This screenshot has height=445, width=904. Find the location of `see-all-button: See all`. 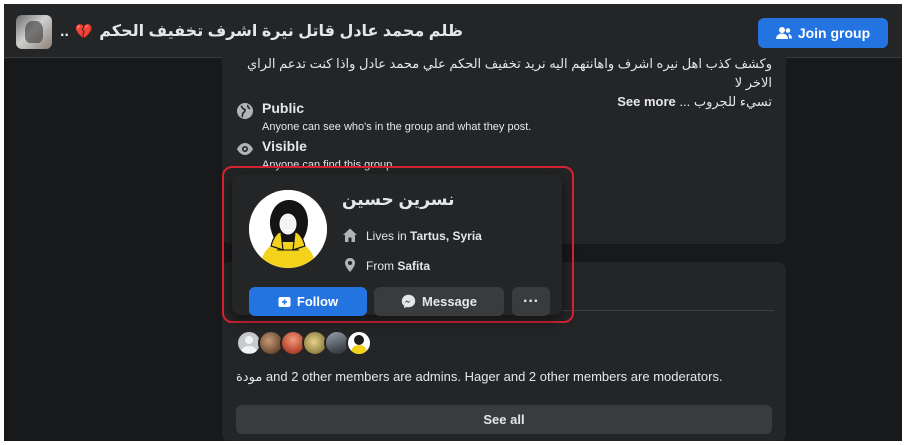

see-all-button: See all is located at coordinates (504, 419).